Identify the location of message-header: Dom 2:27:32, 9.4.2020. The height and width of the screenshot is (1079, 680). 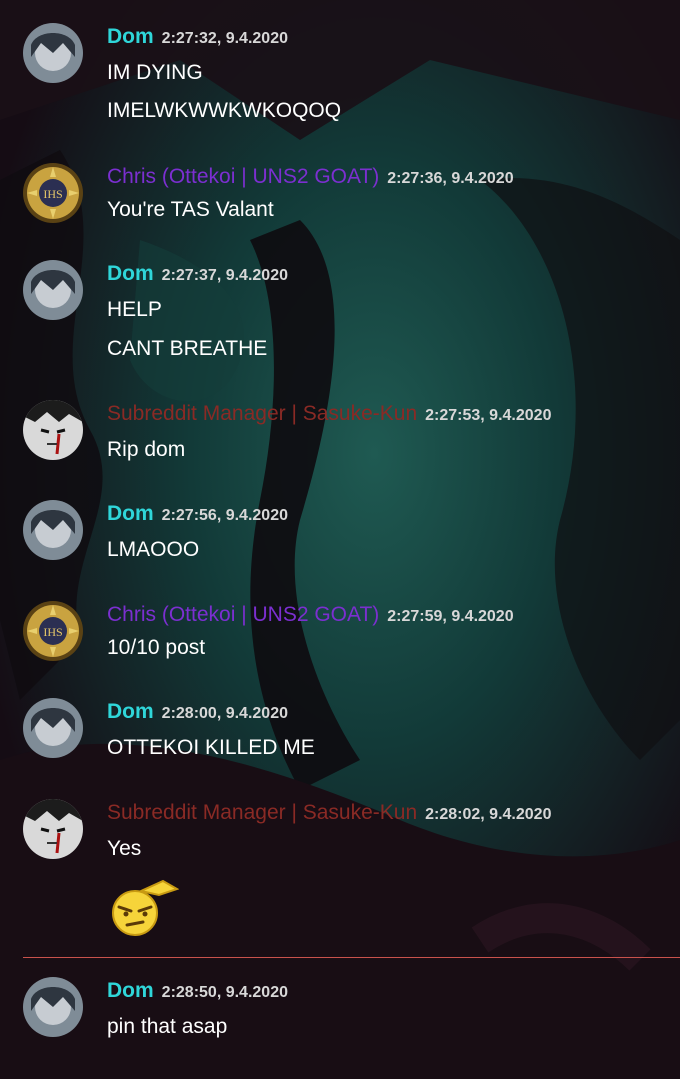
(197, 37).